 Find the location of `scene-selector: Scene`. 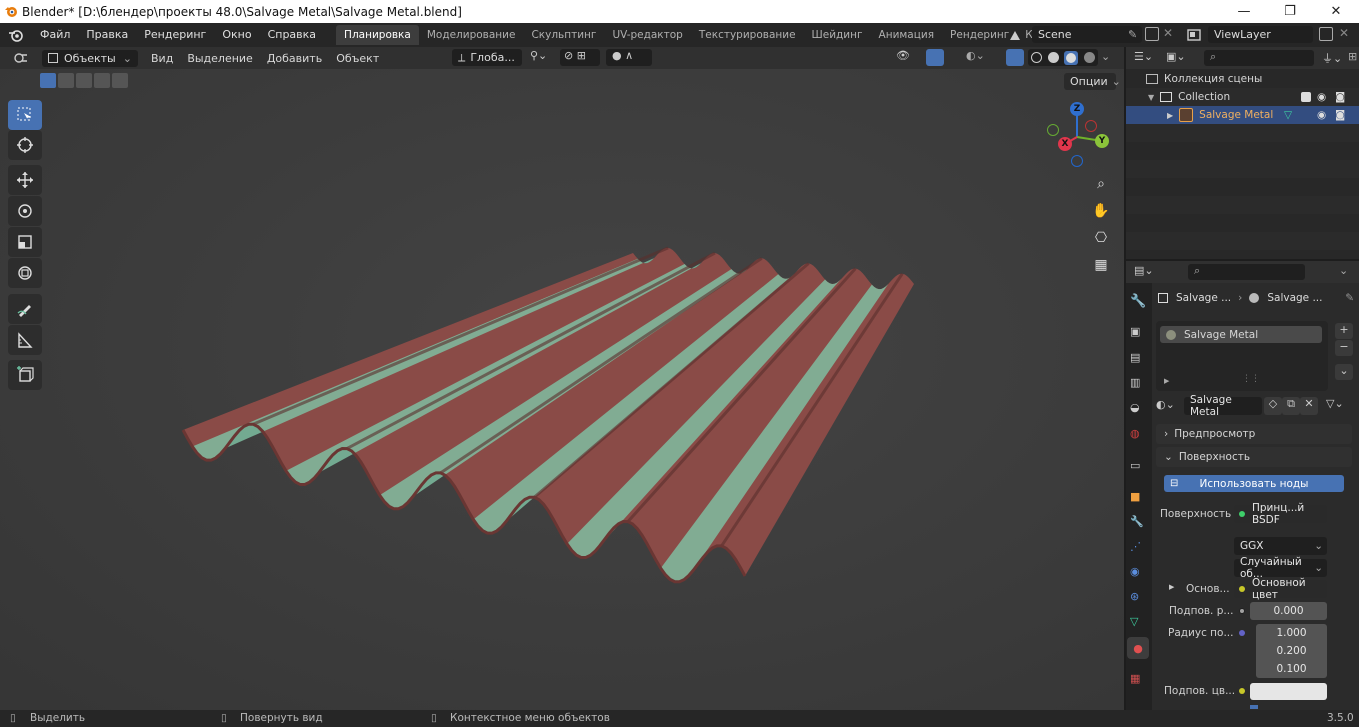

scene-selector: Scene is located at coordinates (1087, 34).